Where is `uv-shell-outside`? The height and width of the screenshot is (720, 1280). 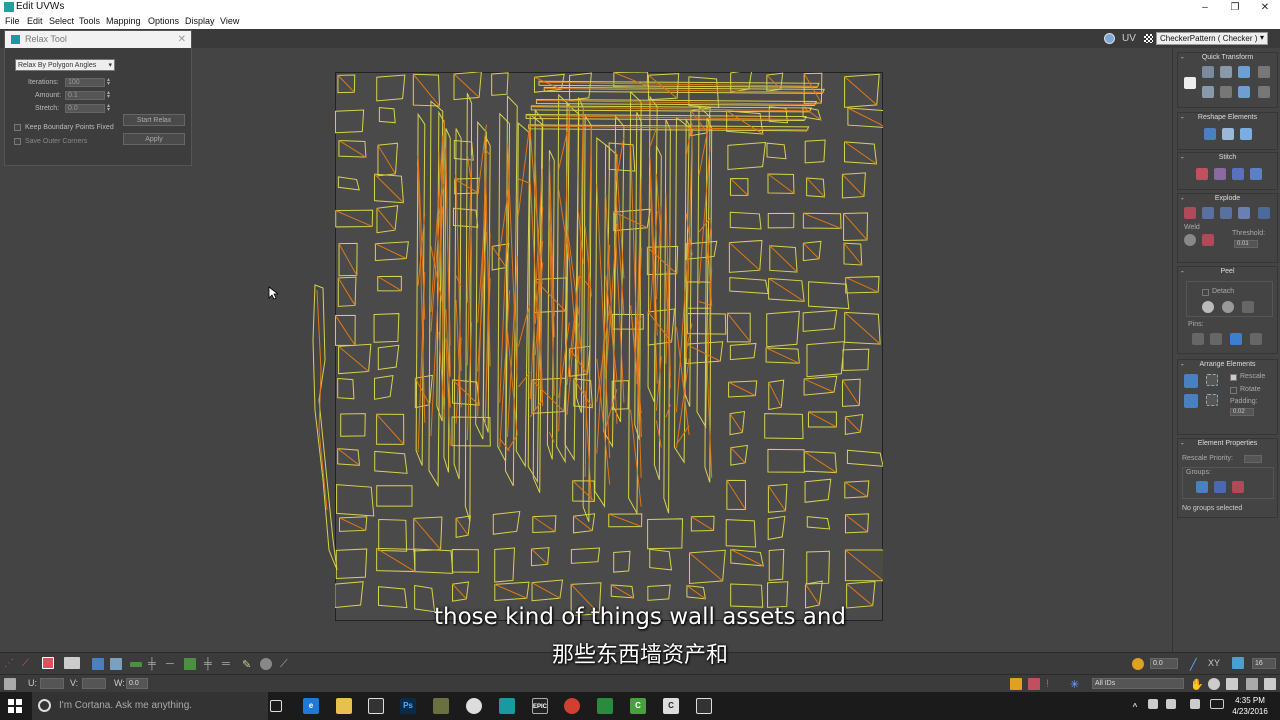
uv-shell-outside is located at coordinates (325, 430).